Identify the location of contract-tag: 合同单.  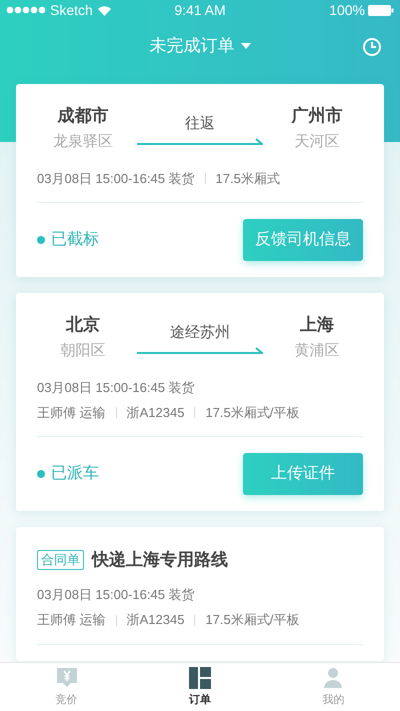
(60, 560).